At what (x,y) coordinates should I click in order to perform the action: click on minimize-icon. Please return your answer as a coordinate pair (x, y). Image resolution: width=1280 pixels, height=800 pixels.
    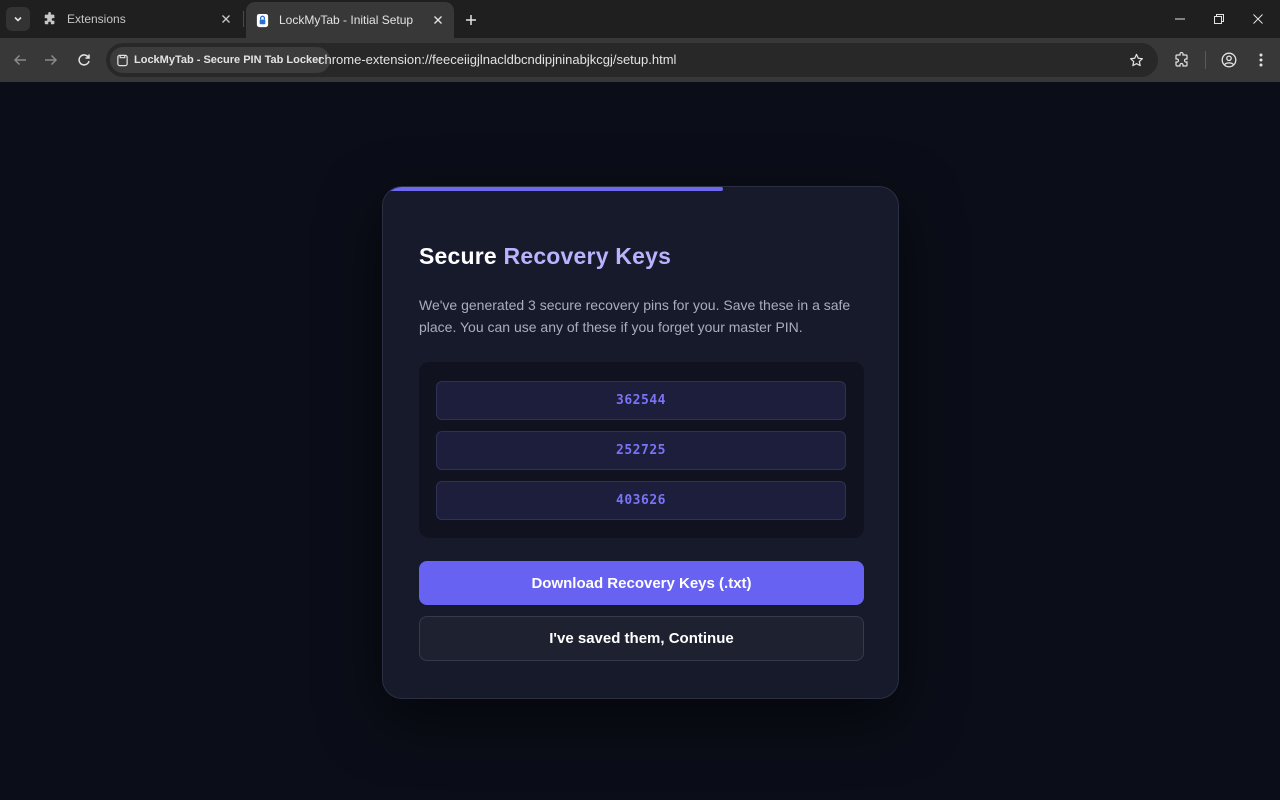
    Looking at the image, I should click on (1180, 19).